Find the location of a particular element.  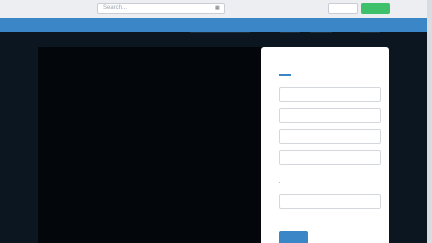

login-button is located at coordinates (343, 8).